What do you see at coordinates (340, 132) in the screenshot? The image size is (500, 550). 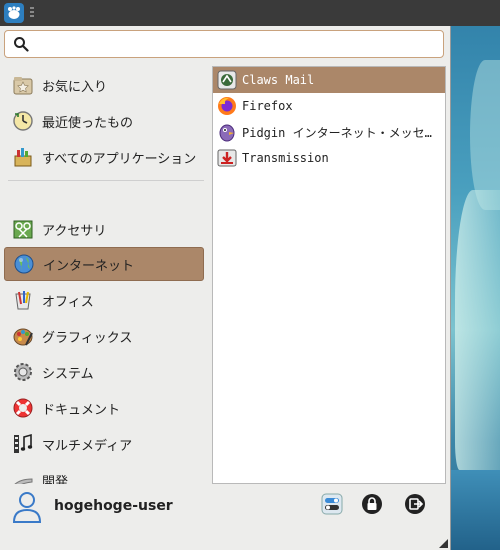 I see `app-label: Pidgin インターネット・メッセンジャー` at bounding box center [340, 132].